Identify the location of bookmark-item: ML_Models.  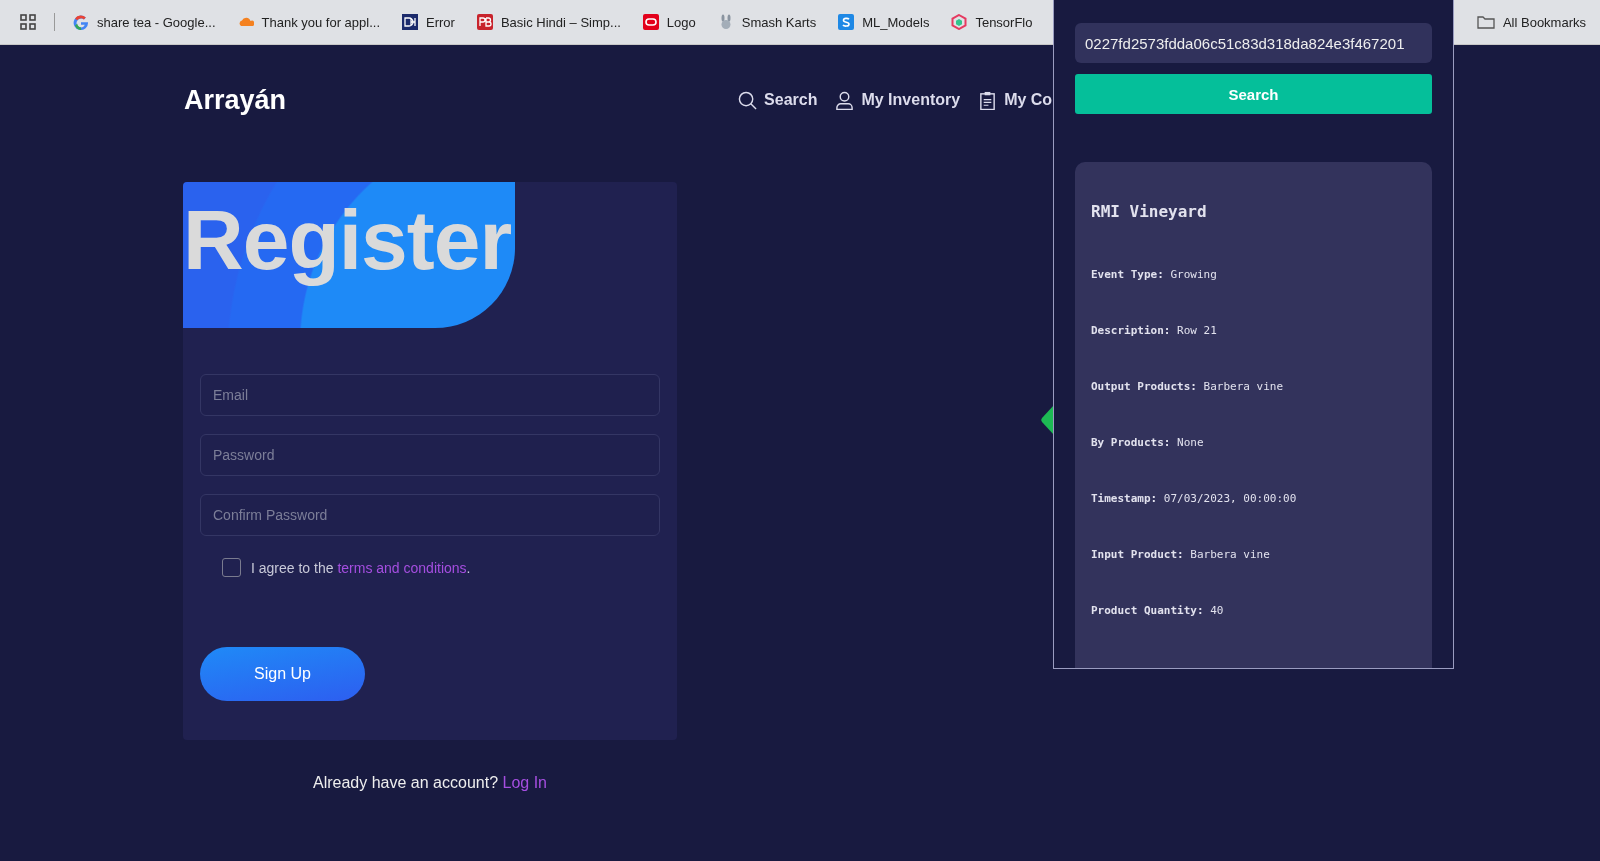
(884, 22).